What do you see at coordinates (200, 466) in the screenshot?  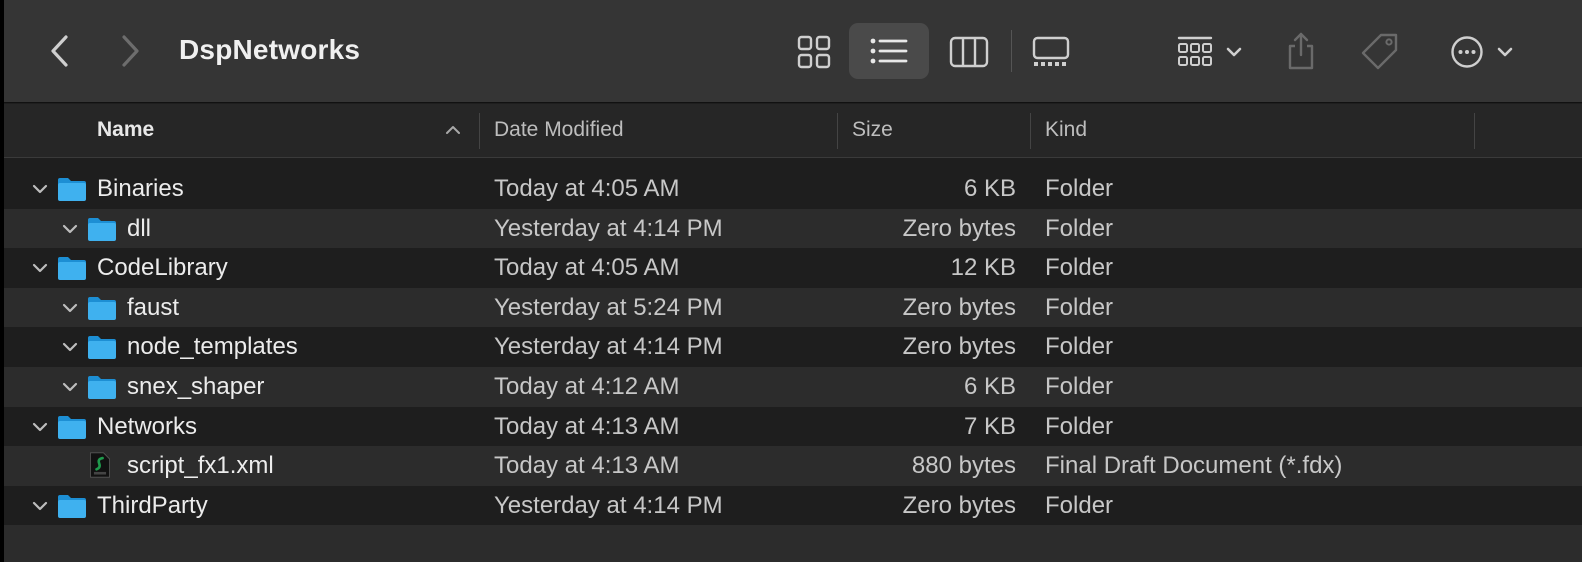 I see `file-name: script_fx1.xml` at bounding box center [200, 466].